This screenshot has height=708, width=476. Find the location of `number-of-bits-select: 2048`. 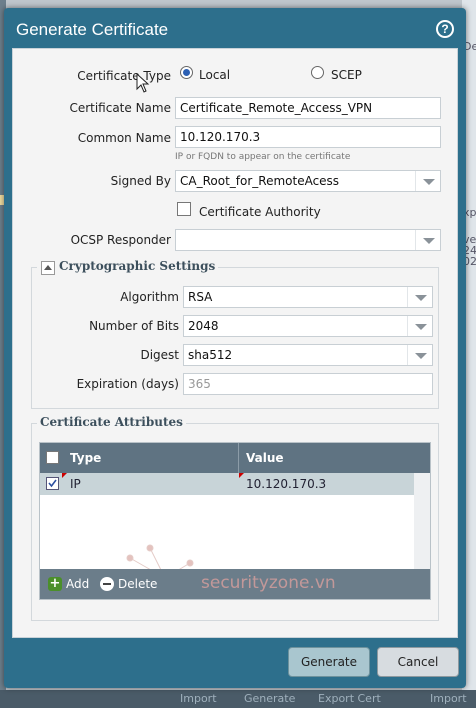

number-of-bits-select: 2048 is located at coordinates (308, 326).